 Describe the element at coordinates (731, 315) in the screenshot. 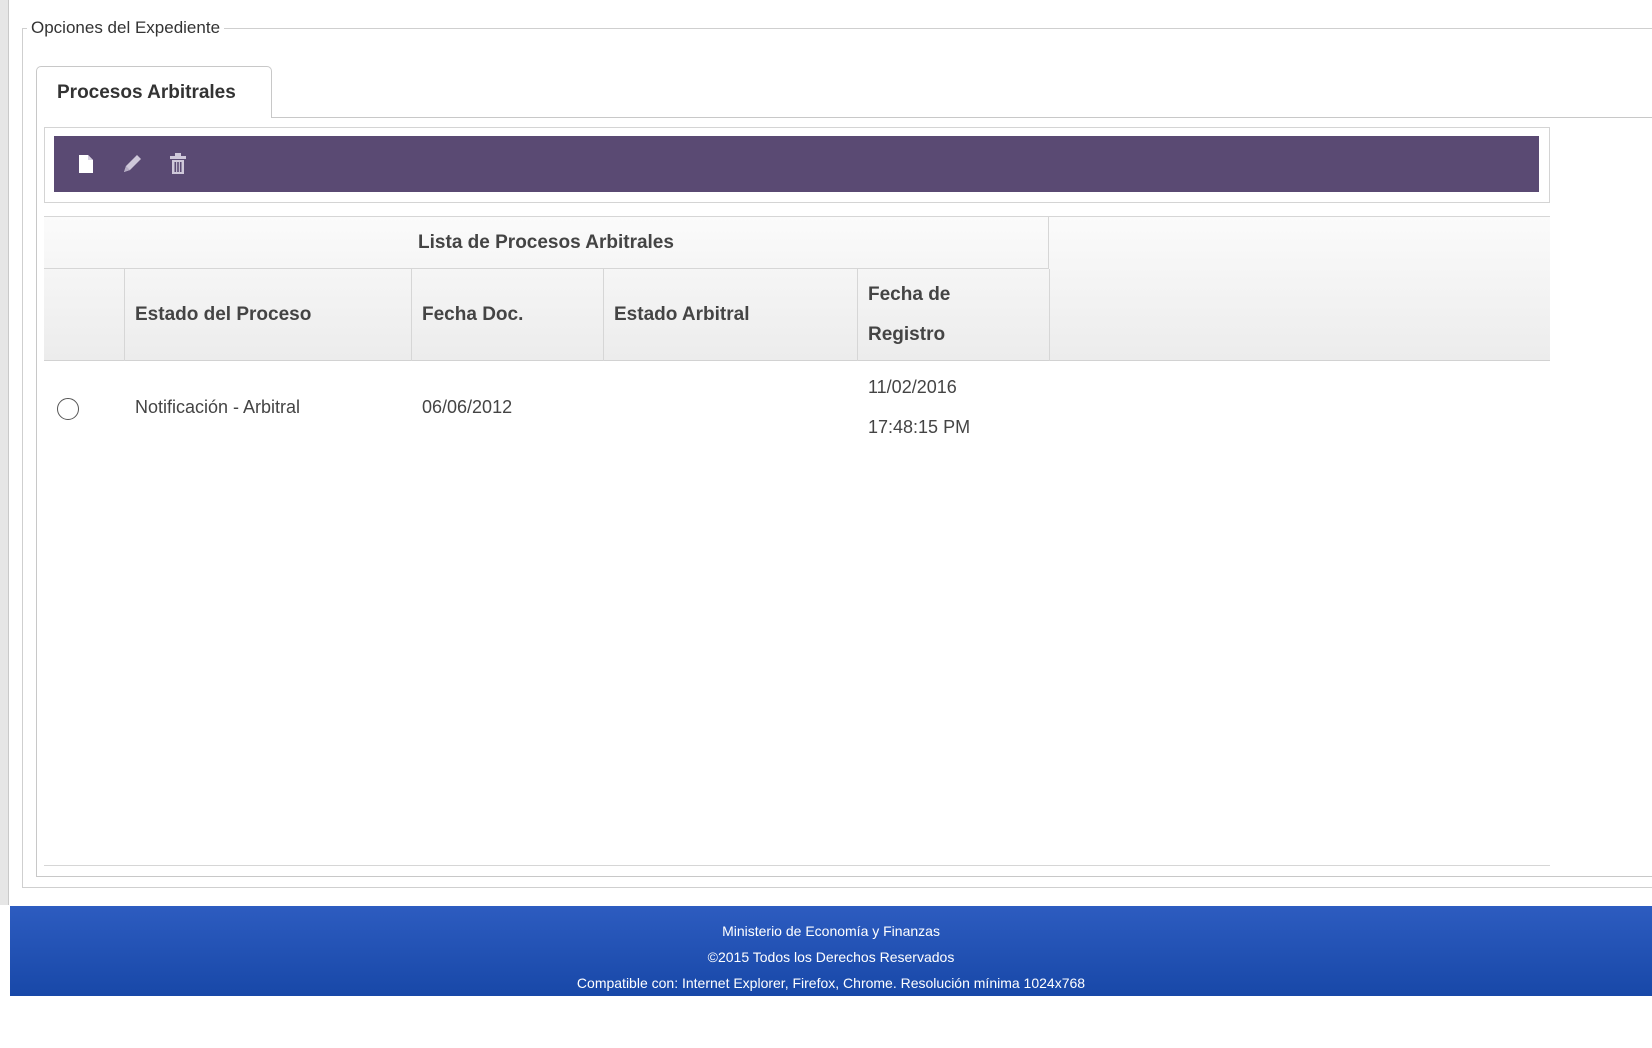

I see `col-header-estado-arbitral: Estado Arbitral` at that location.